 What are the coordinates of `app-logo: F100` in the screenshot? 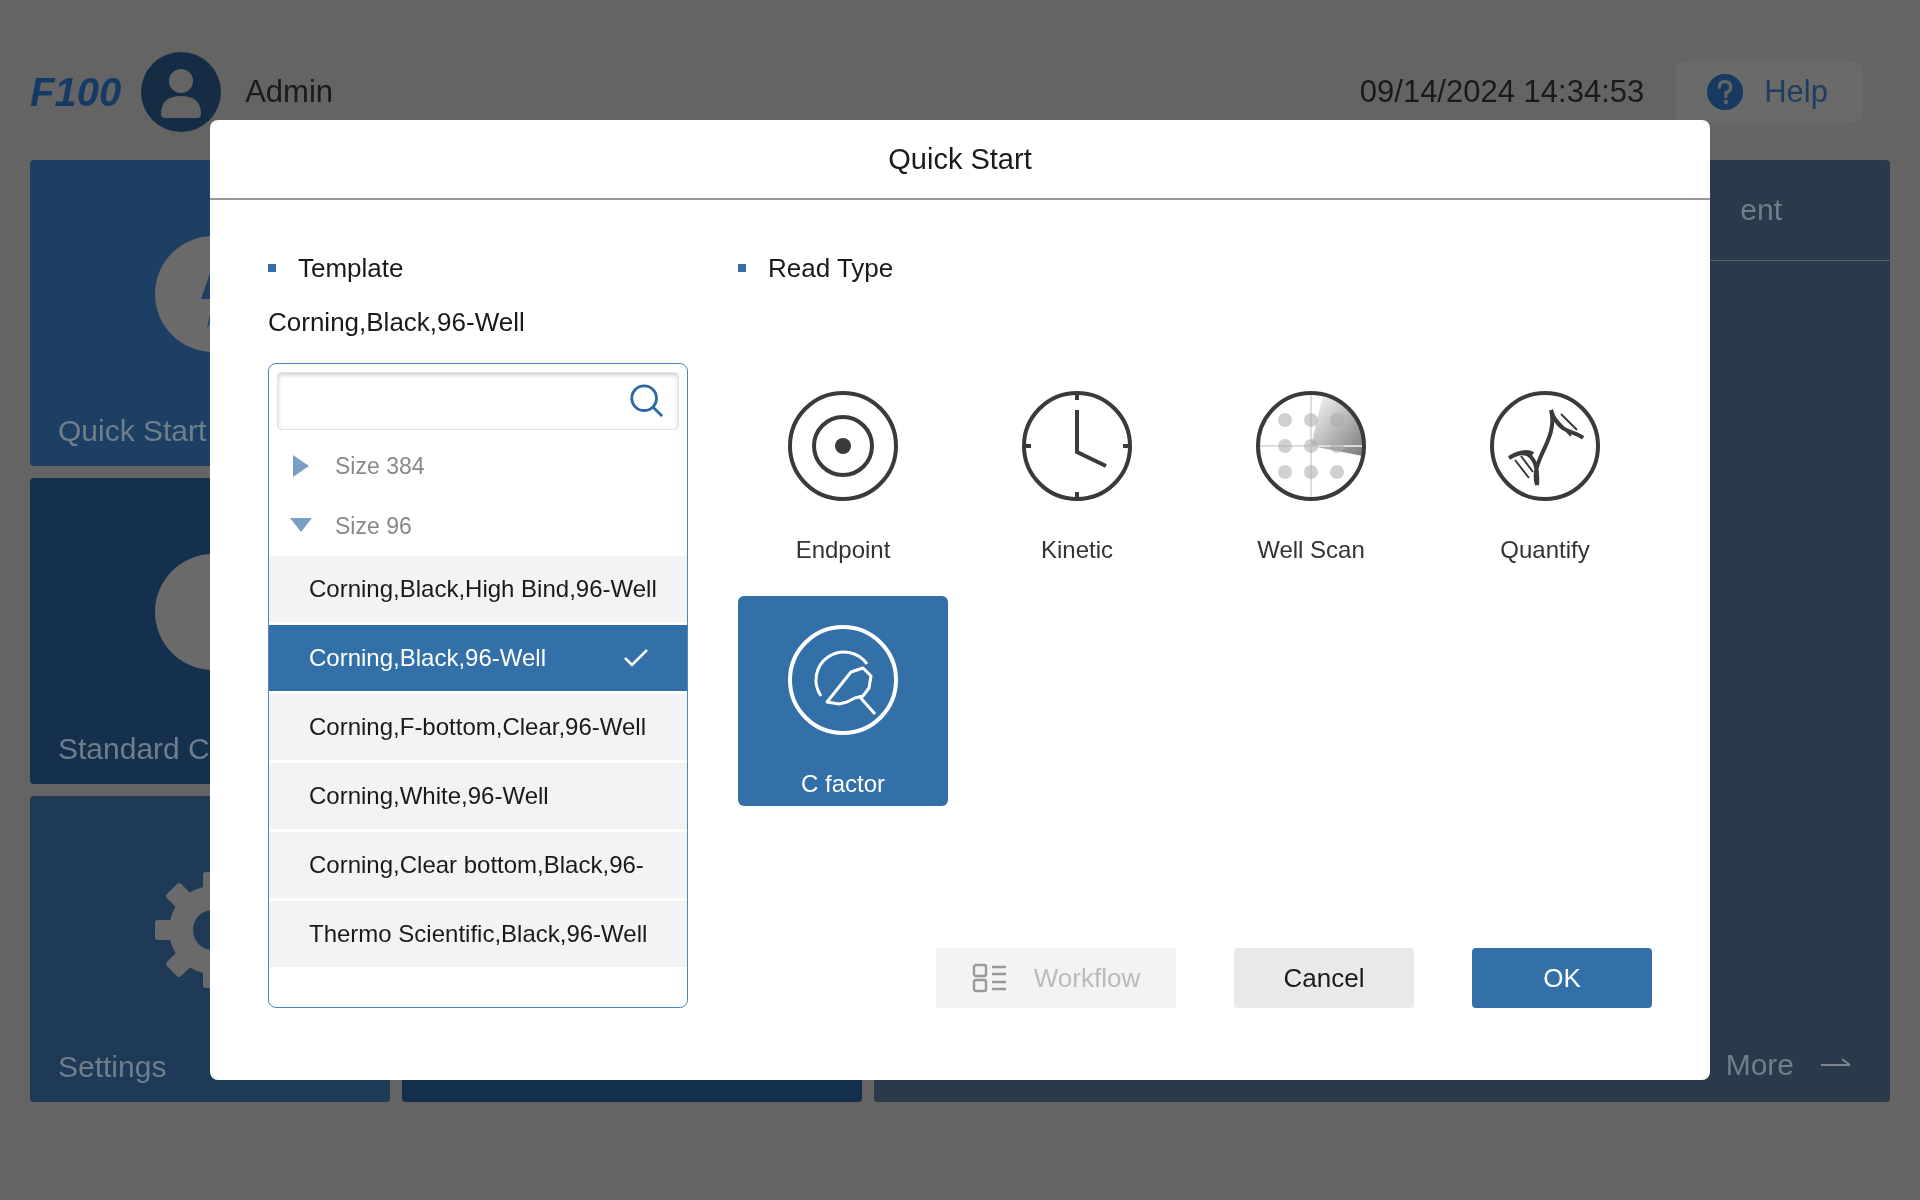 It's located at (76, 92).